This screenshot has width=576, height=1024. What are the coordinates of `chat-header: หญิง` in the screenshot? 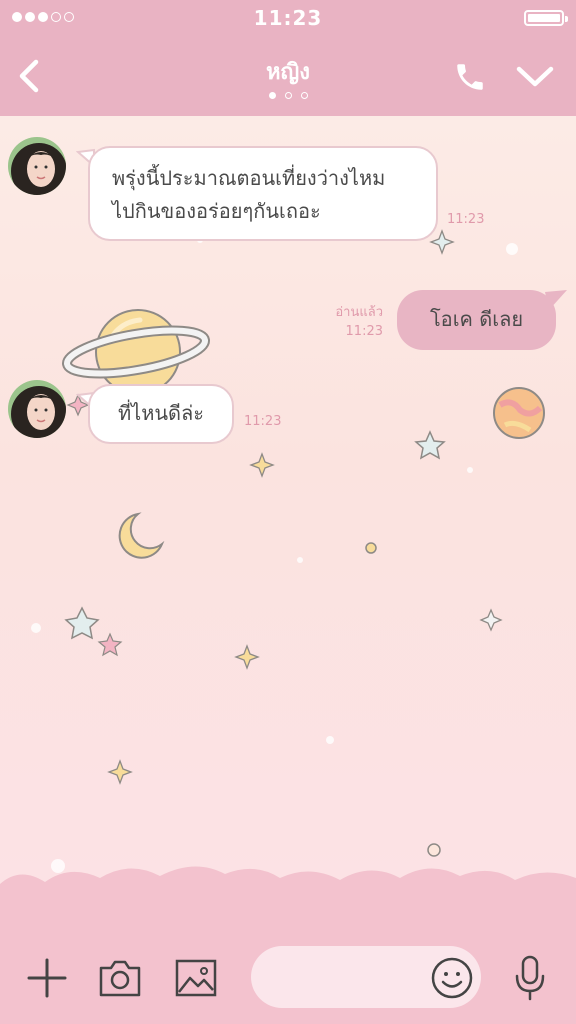 It's located at (288, 76).